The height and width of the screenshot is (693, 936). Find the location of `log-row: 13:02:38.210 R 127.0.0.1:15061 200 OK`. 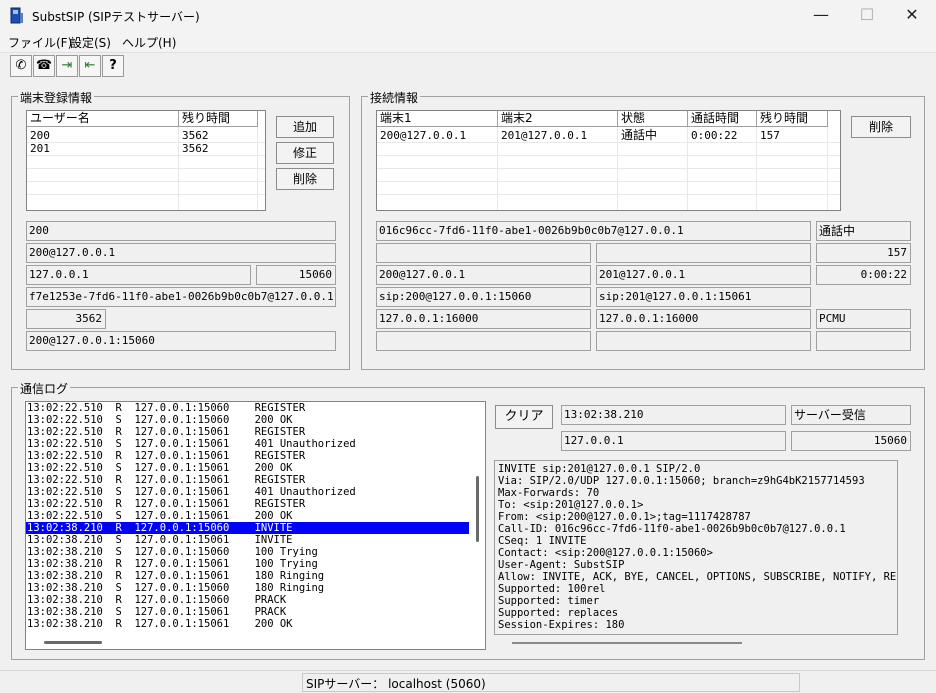

log-row: 13:02:38.210 R 127.0.0.1:15061 200 OK is located at coordinates (247, 624).